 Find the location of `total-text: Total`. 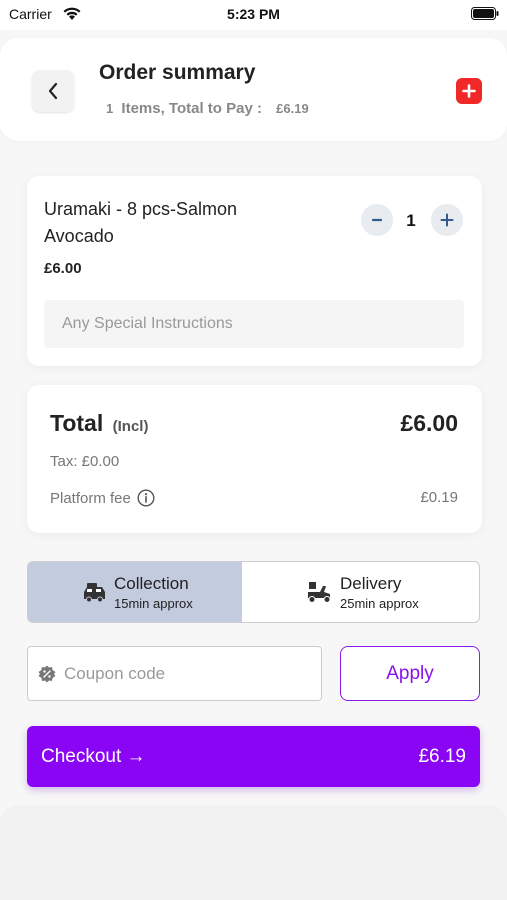

total-text: Total is located at coordinates (77, 423).